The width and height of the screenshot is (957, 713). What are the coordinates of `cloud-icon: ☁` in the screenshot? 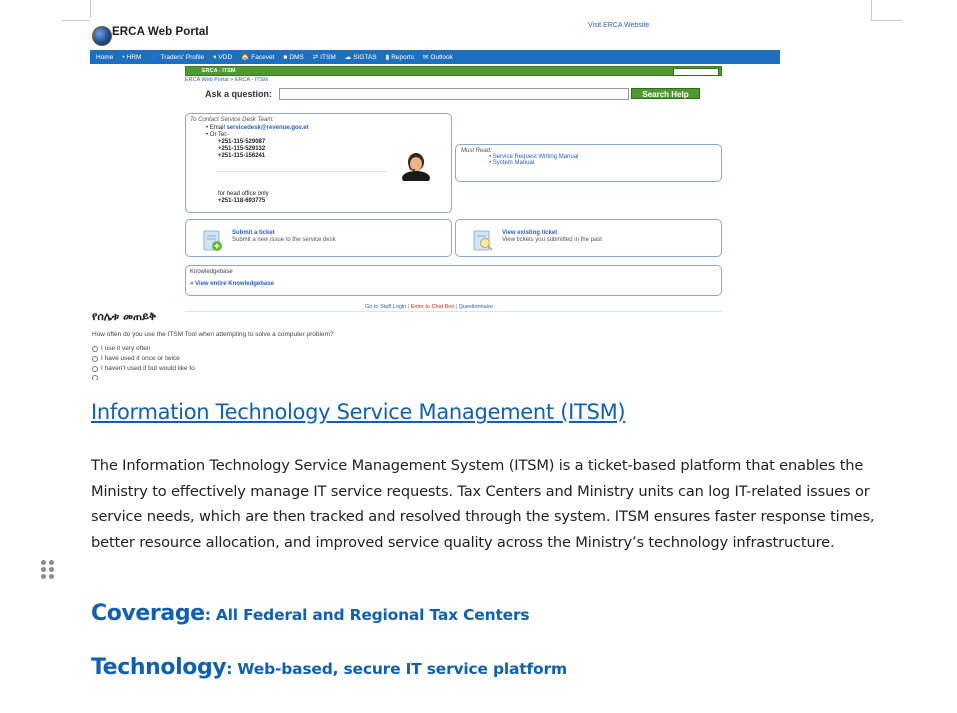 It's located at (348, 57).